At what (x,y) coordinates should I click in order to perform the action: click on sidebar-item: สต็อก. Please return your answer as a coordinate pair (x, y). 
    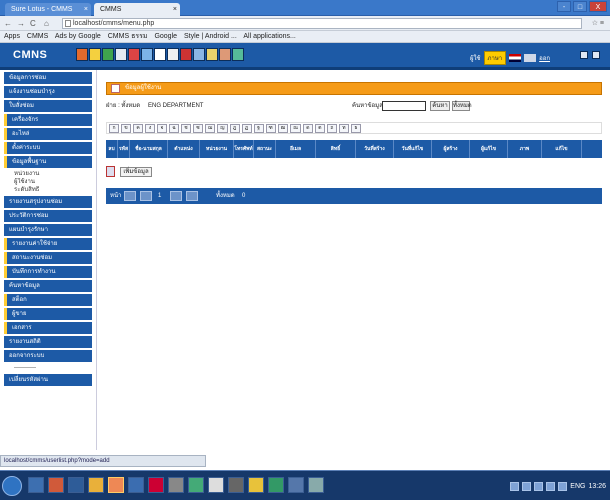
    Looking at the image, I should click on (48, 300).